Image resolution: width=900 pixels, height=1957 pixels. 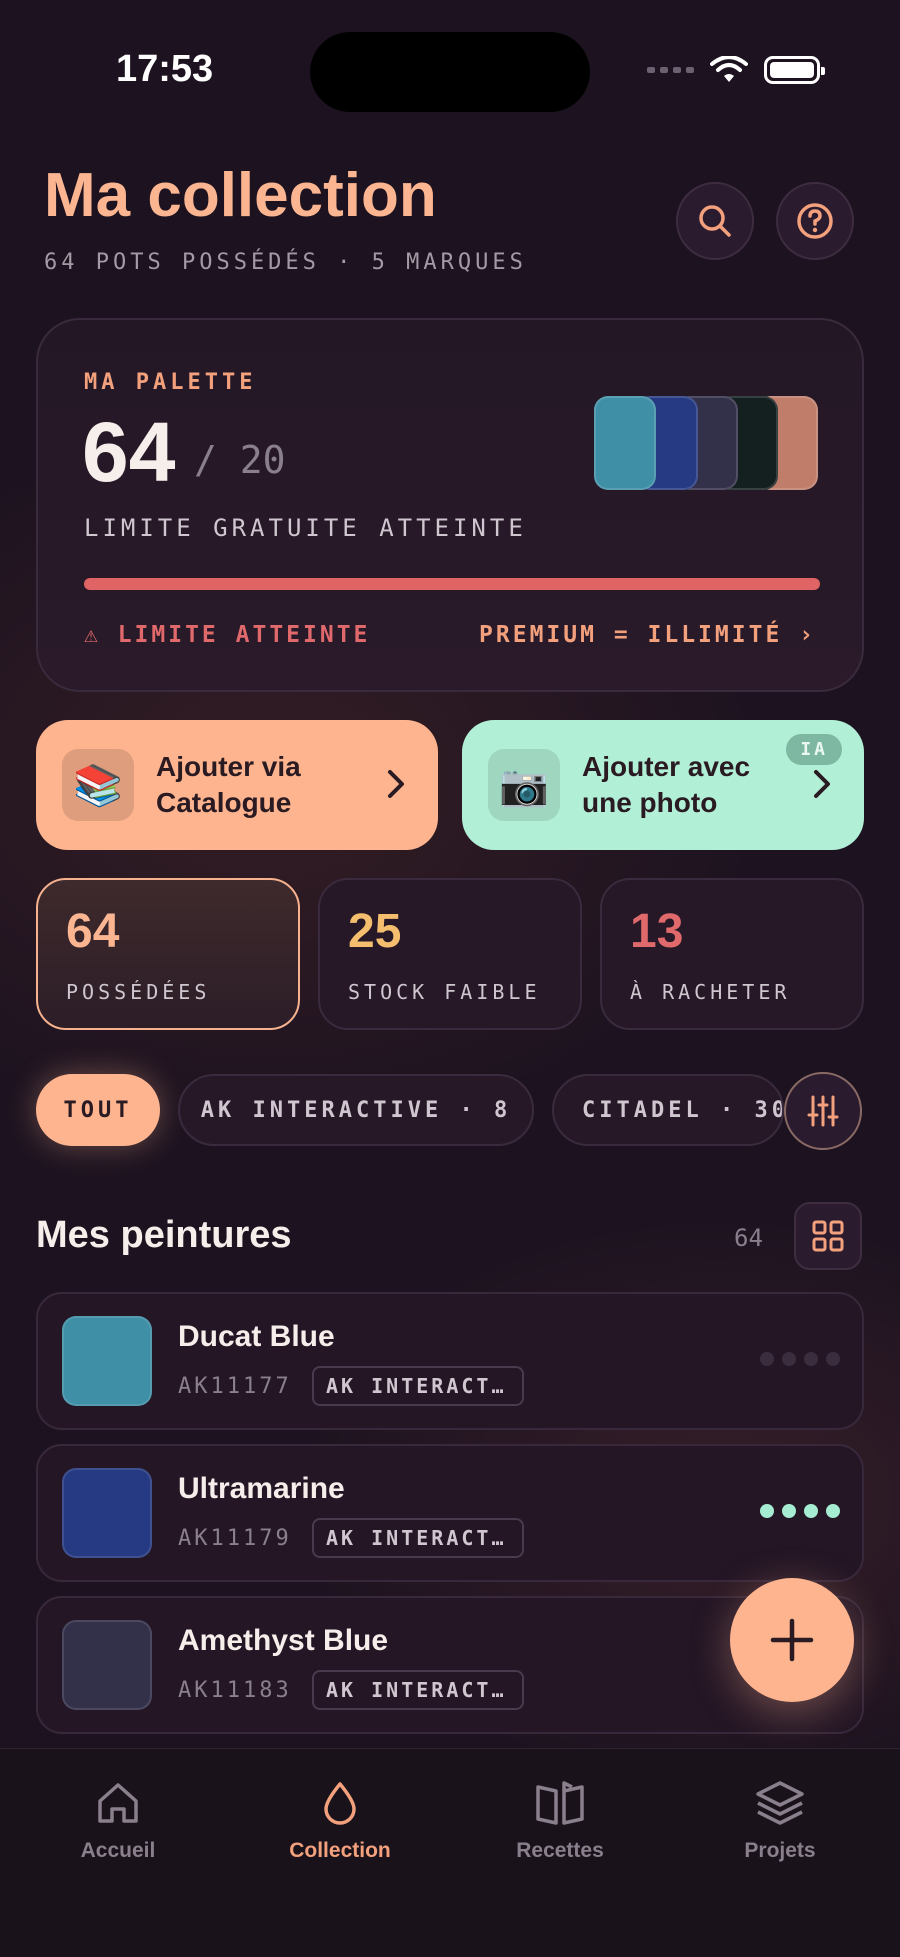 I want to click on page-title: Ma collection, so click(x=240, y=195).